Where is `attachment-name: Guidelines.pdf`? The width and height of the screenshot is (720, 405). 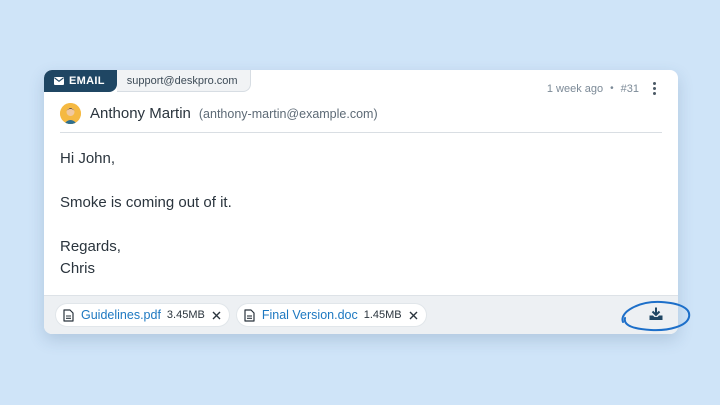
attachment-name: Guidelines.pdf is located at coordinates (121, 315).